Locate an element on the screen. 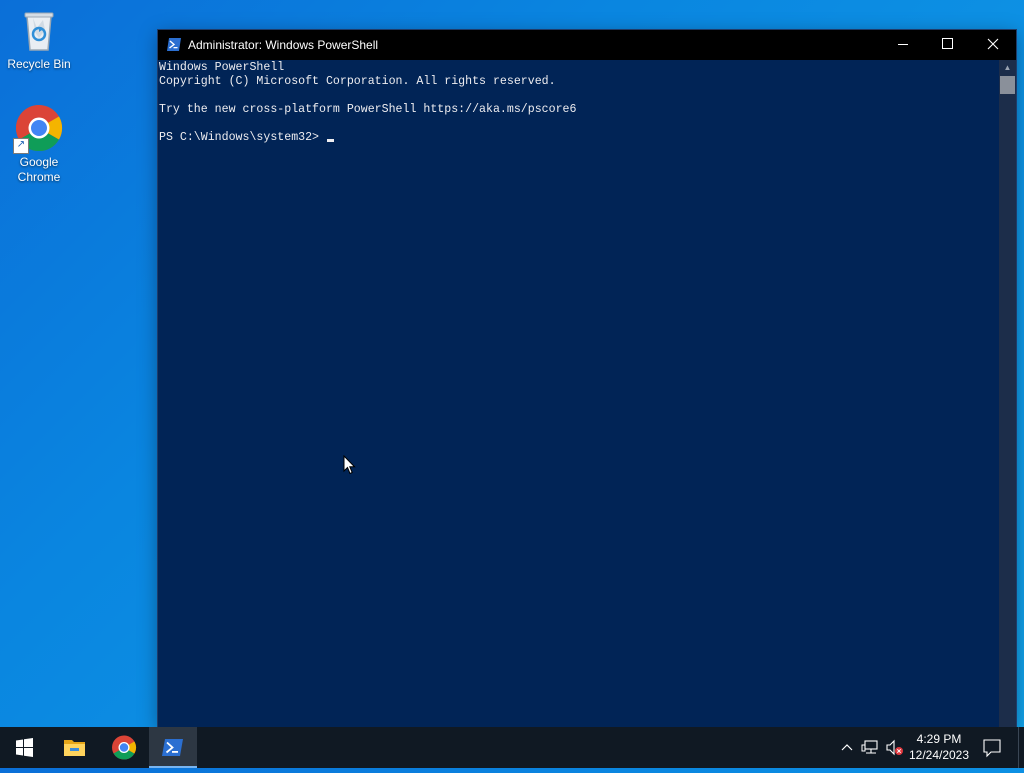 The width and height of the screenshot is (1024, 773). mouse-pointer-icon is located at coordinates (349, 465).